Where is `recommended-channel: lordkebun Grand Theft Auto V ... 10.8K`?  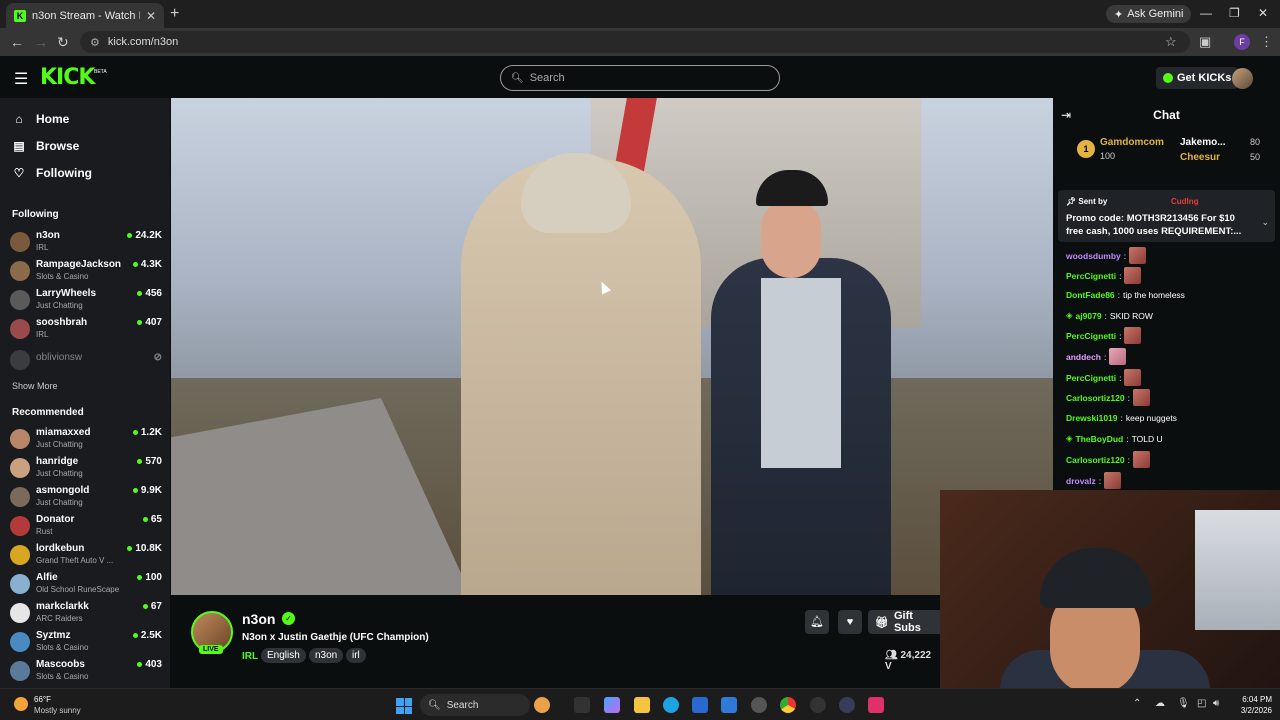
recommended-channel: lordkebun Grand Theft Auto V ... 10.8K is located at coordinates (86, 555).